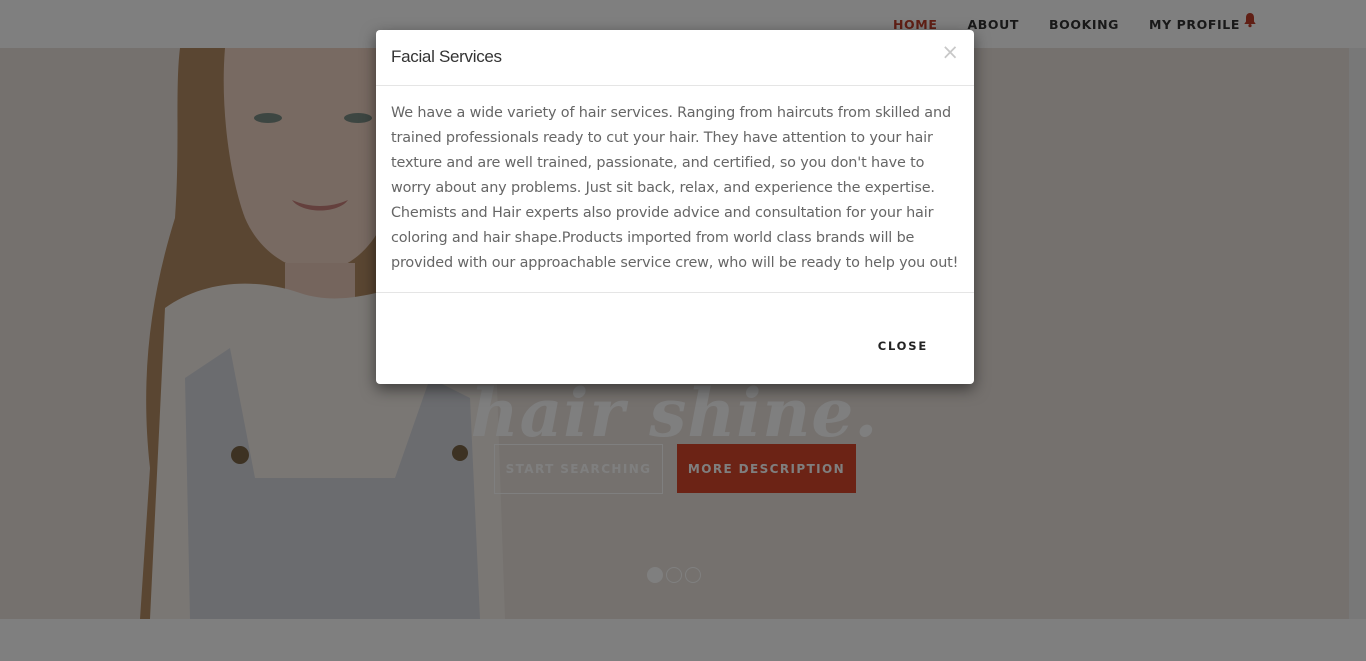  Describe the element at coordinates (903, 346) in the screenshot. I see `close-button: CLOSE` at that location.